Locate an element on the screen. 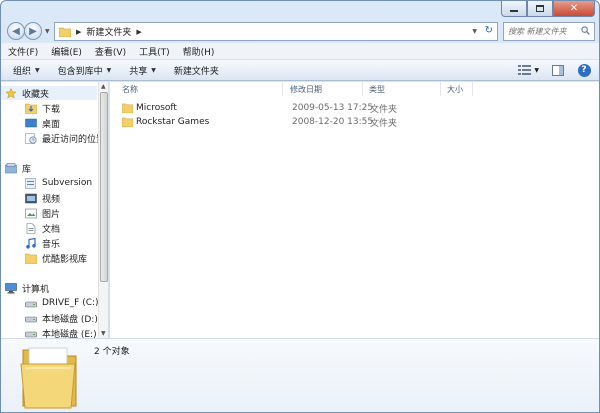  preview-pane-button is located at coordinates (558, 70).